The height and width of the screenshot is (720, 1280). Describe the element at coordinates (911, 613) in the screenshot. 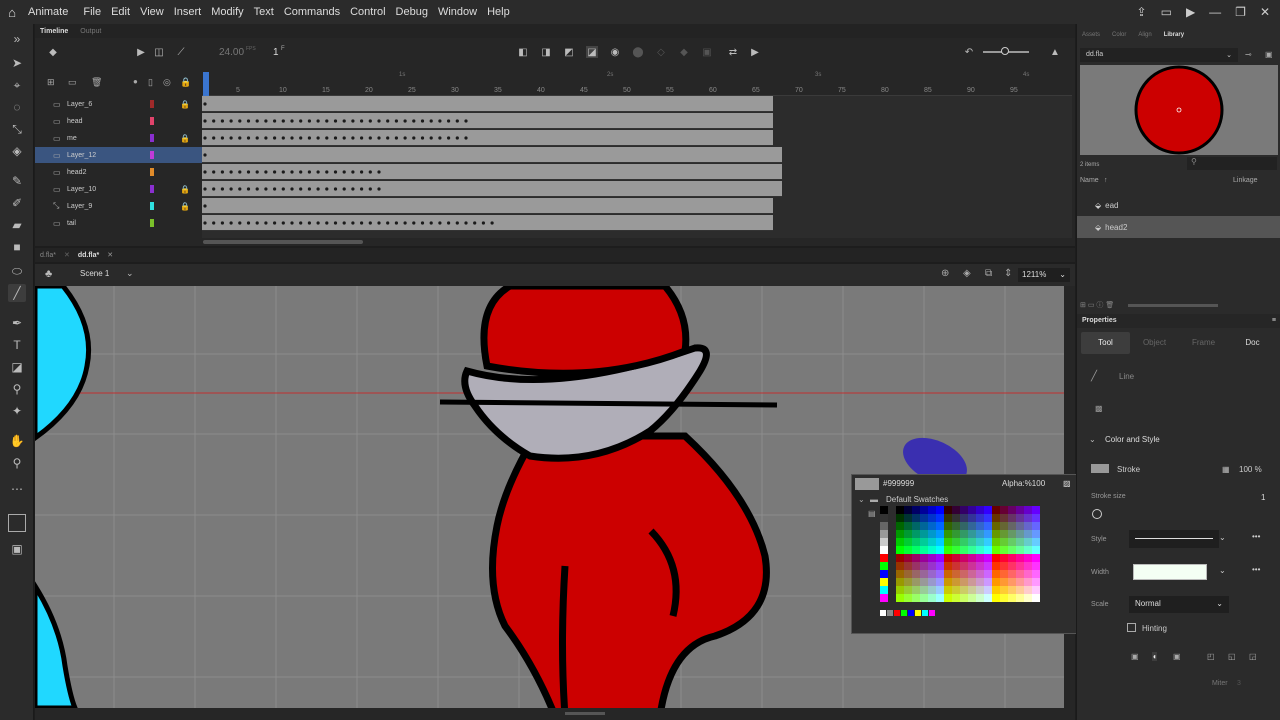

I see `gradient-swatch` at that location.